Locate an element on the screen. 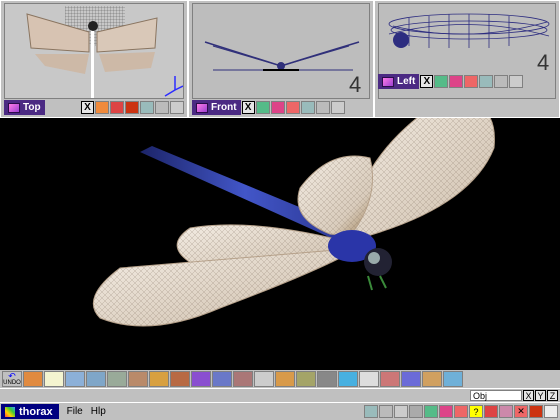  axis-y-button: Y is located at coordinates (540, 395).